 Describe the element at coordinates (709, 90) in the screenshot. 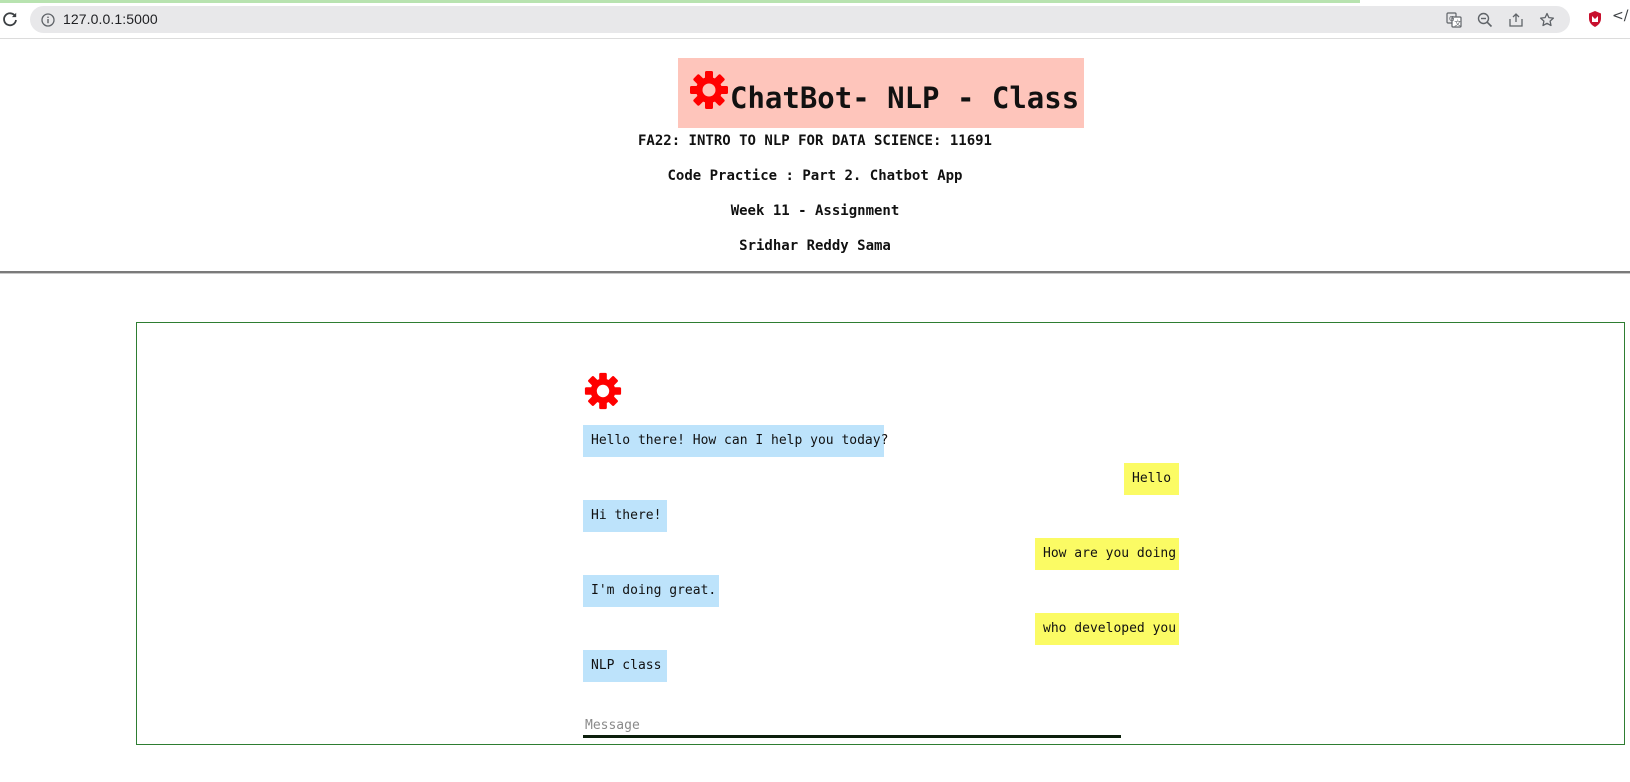

I see `gear-icon` at that location.